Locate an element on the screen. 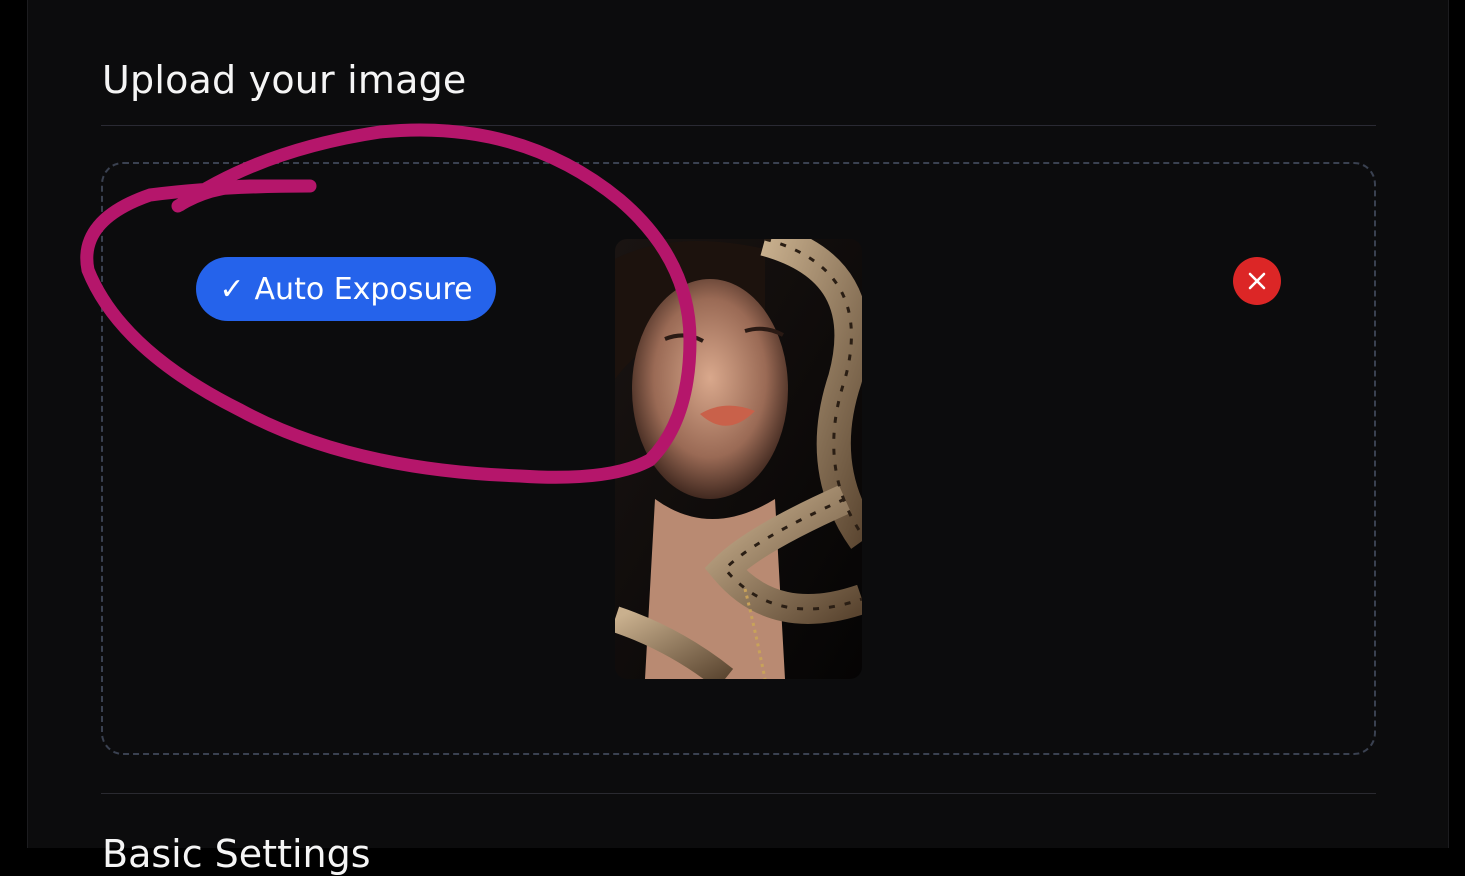 The height and width of the screenshot is (876, 1465). section-divider-bottom is located at coordinates (738, 793).